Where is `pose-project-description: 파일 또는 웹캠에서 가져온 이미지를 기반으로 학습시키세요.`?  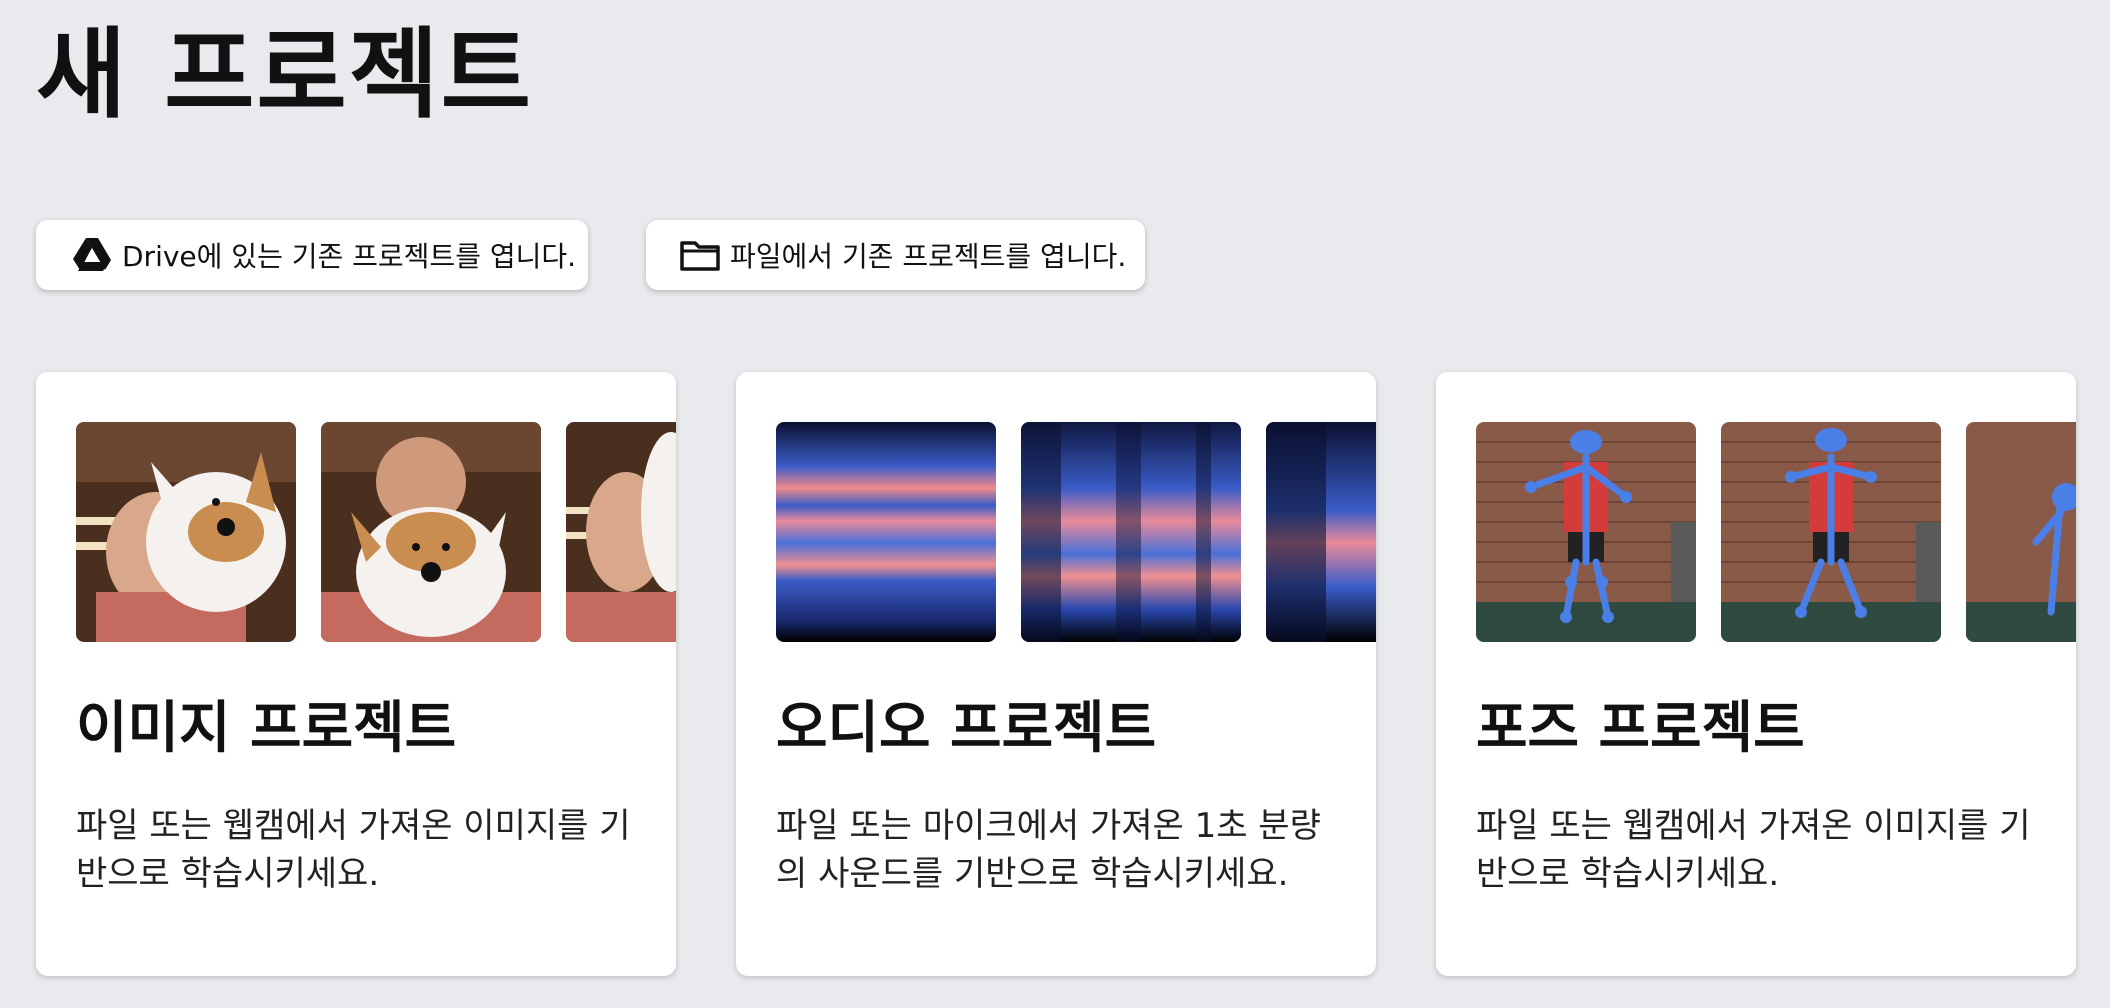 pose-project-description: 파일 또는 웹캠에서 가져온 이미지를 기반으로 학습시키세요. is located at coordinates (1753, 850).